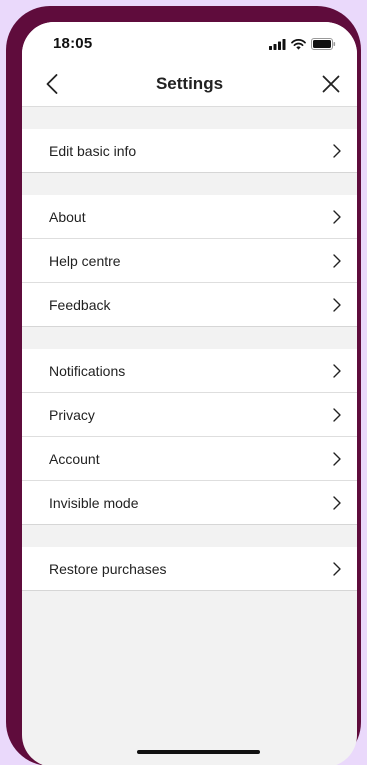 This screenshot has height=765, width=367. Describe the element at coordinates (277, 46) in the screenshot. I see `cellular-signal-icon` at that location.